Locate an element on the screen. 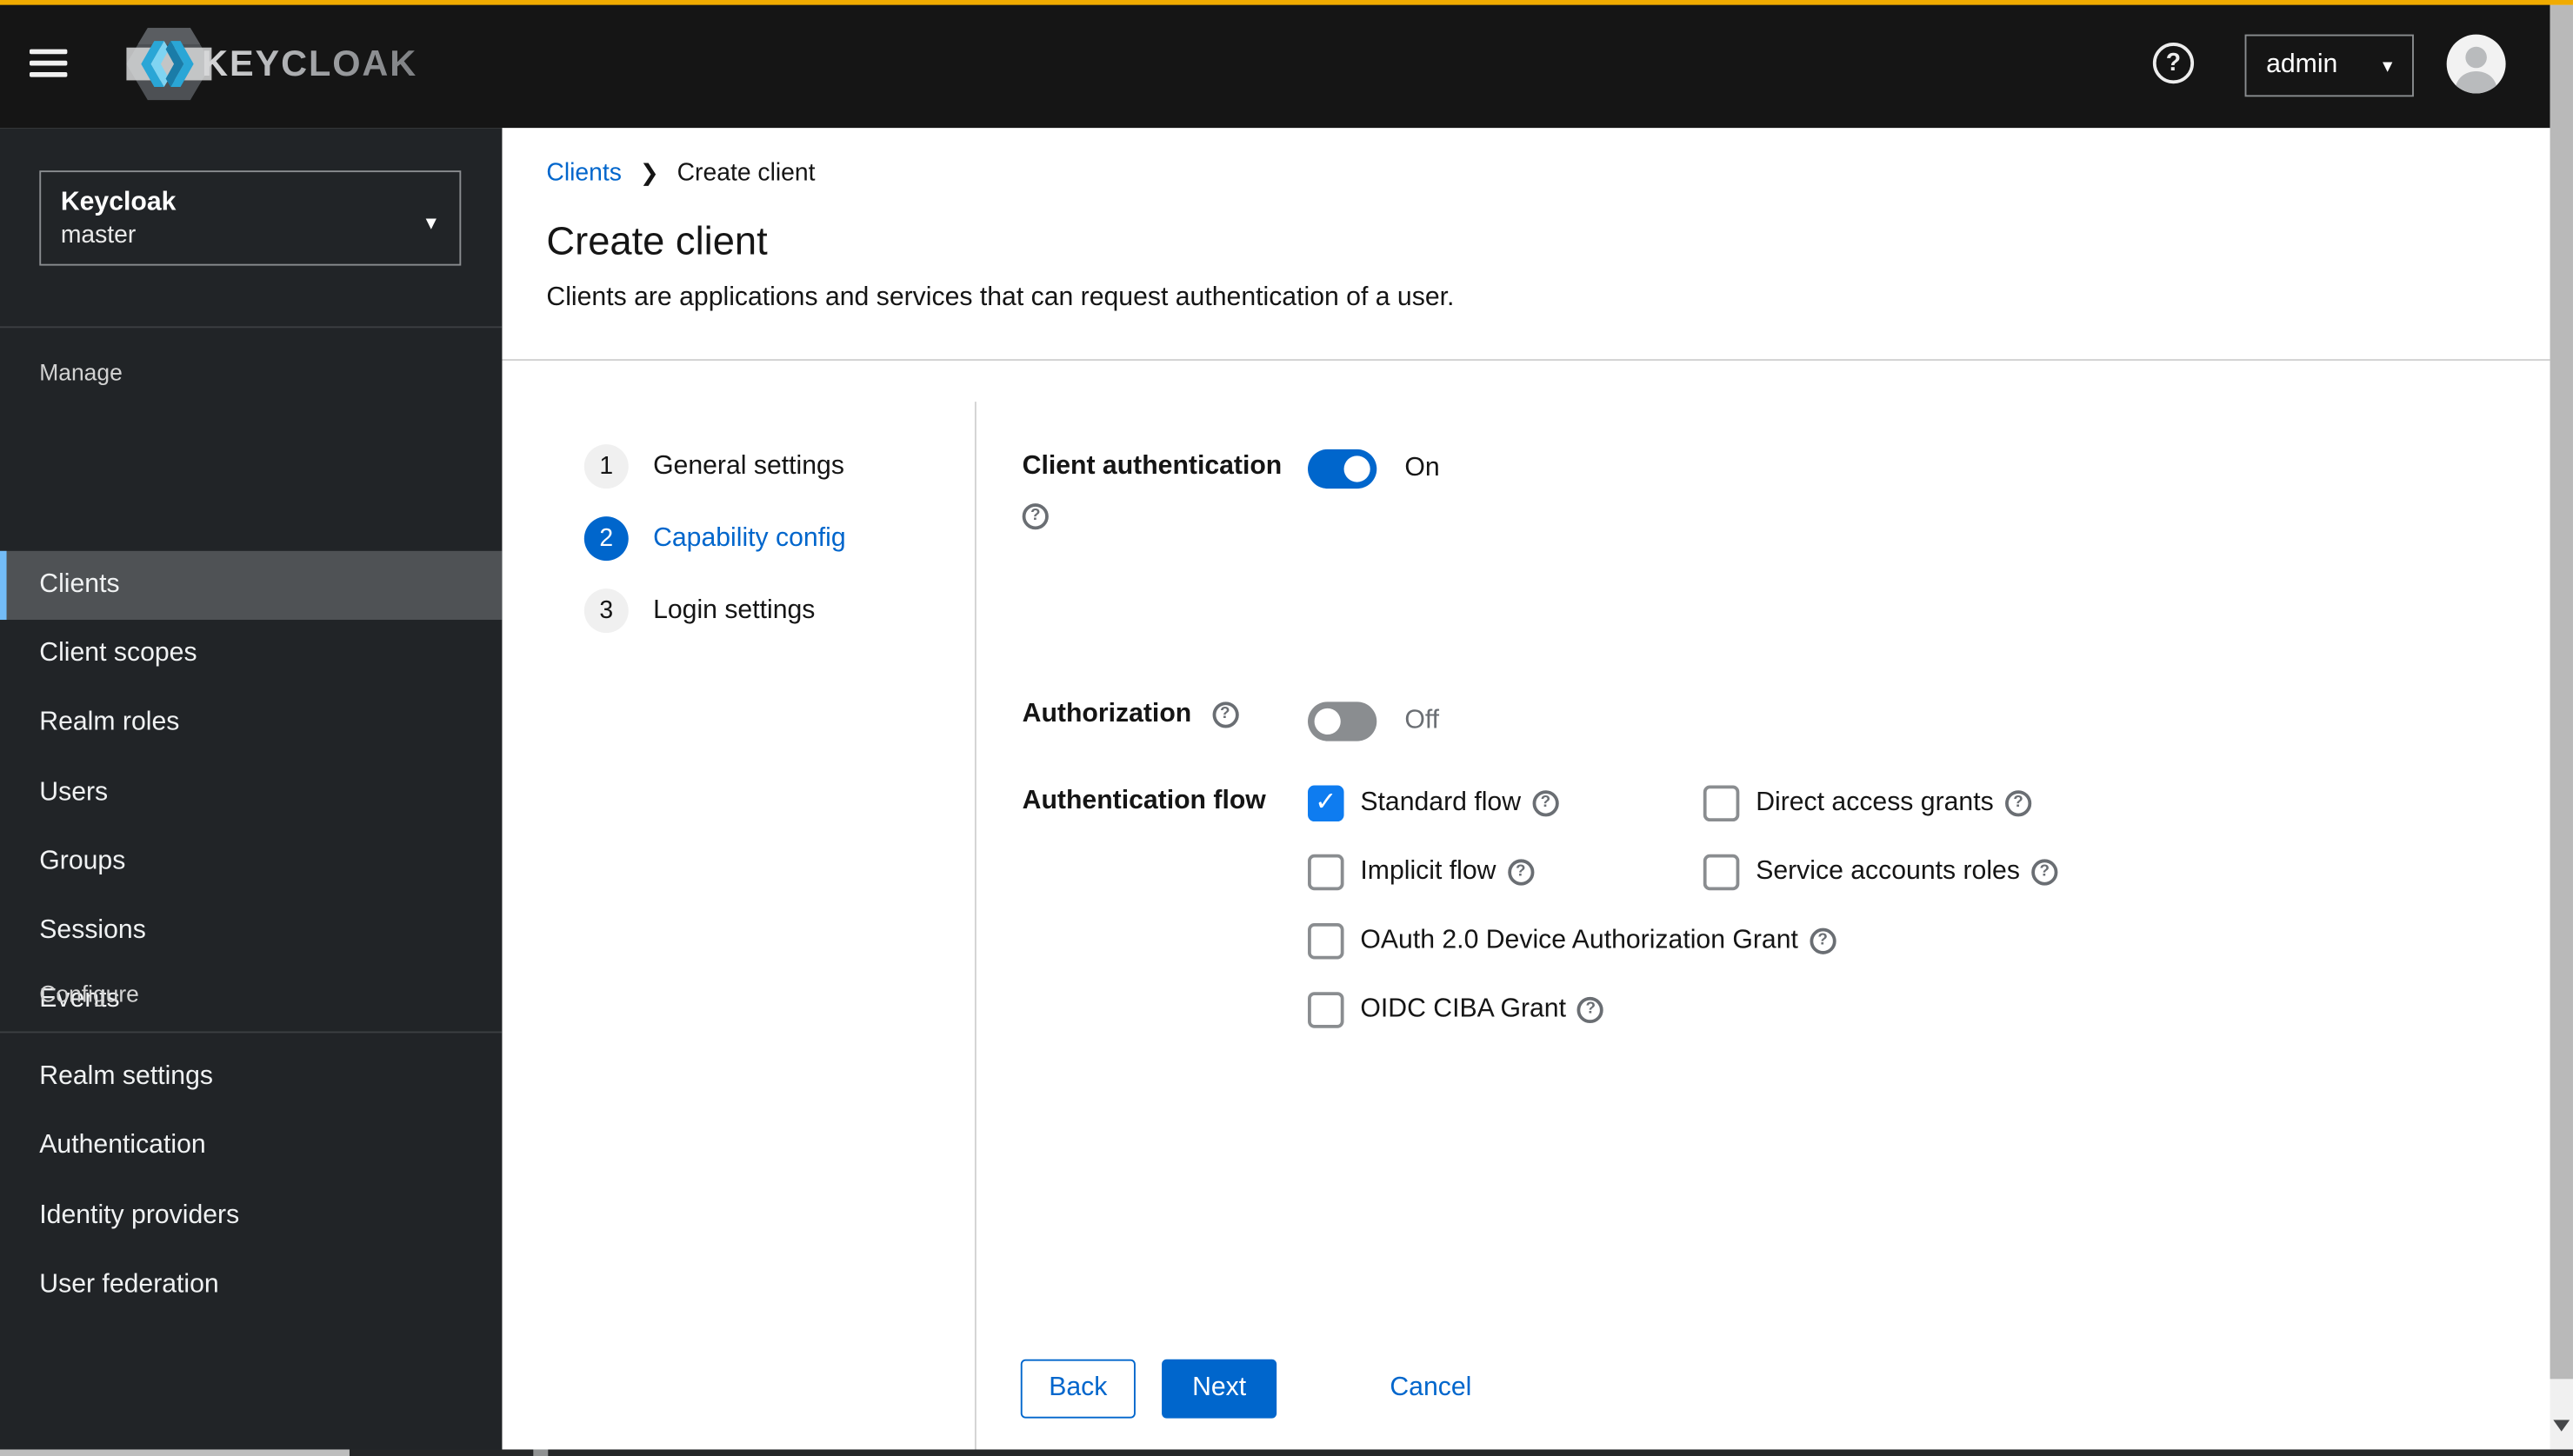 The width and height of the screenshot is (2573, 1456). user-dropdown-label: admin is located at coordinates (2302, 64).